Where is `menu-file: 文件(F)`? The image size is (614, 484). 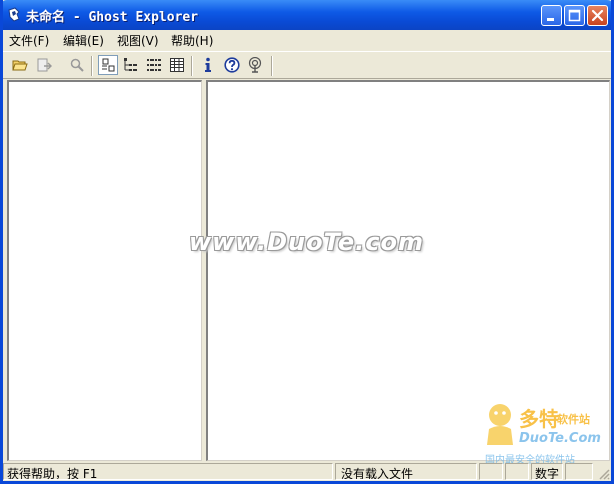
menu-file: 文件(F) is located at coordinates (29, 40).